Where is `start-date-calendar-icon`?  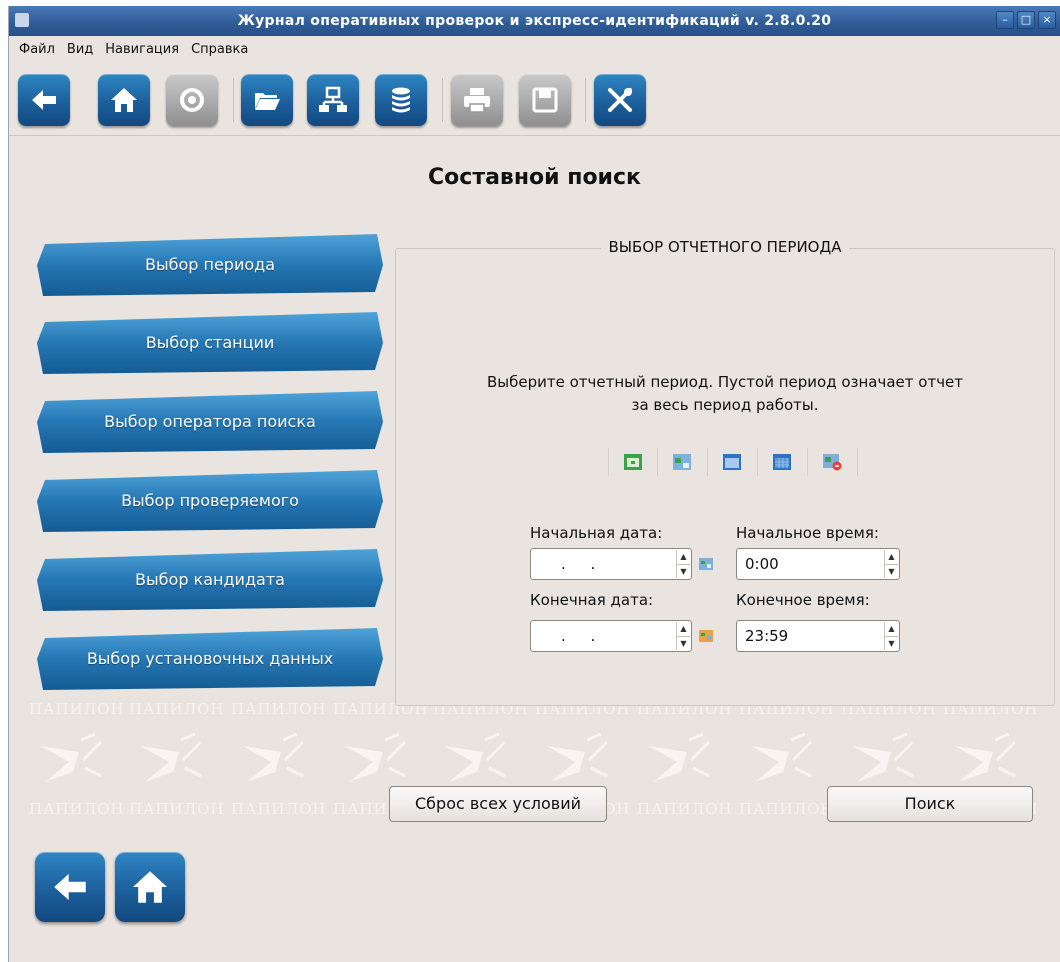 start-date-calendar-icon is located at coordinates (706, 564).